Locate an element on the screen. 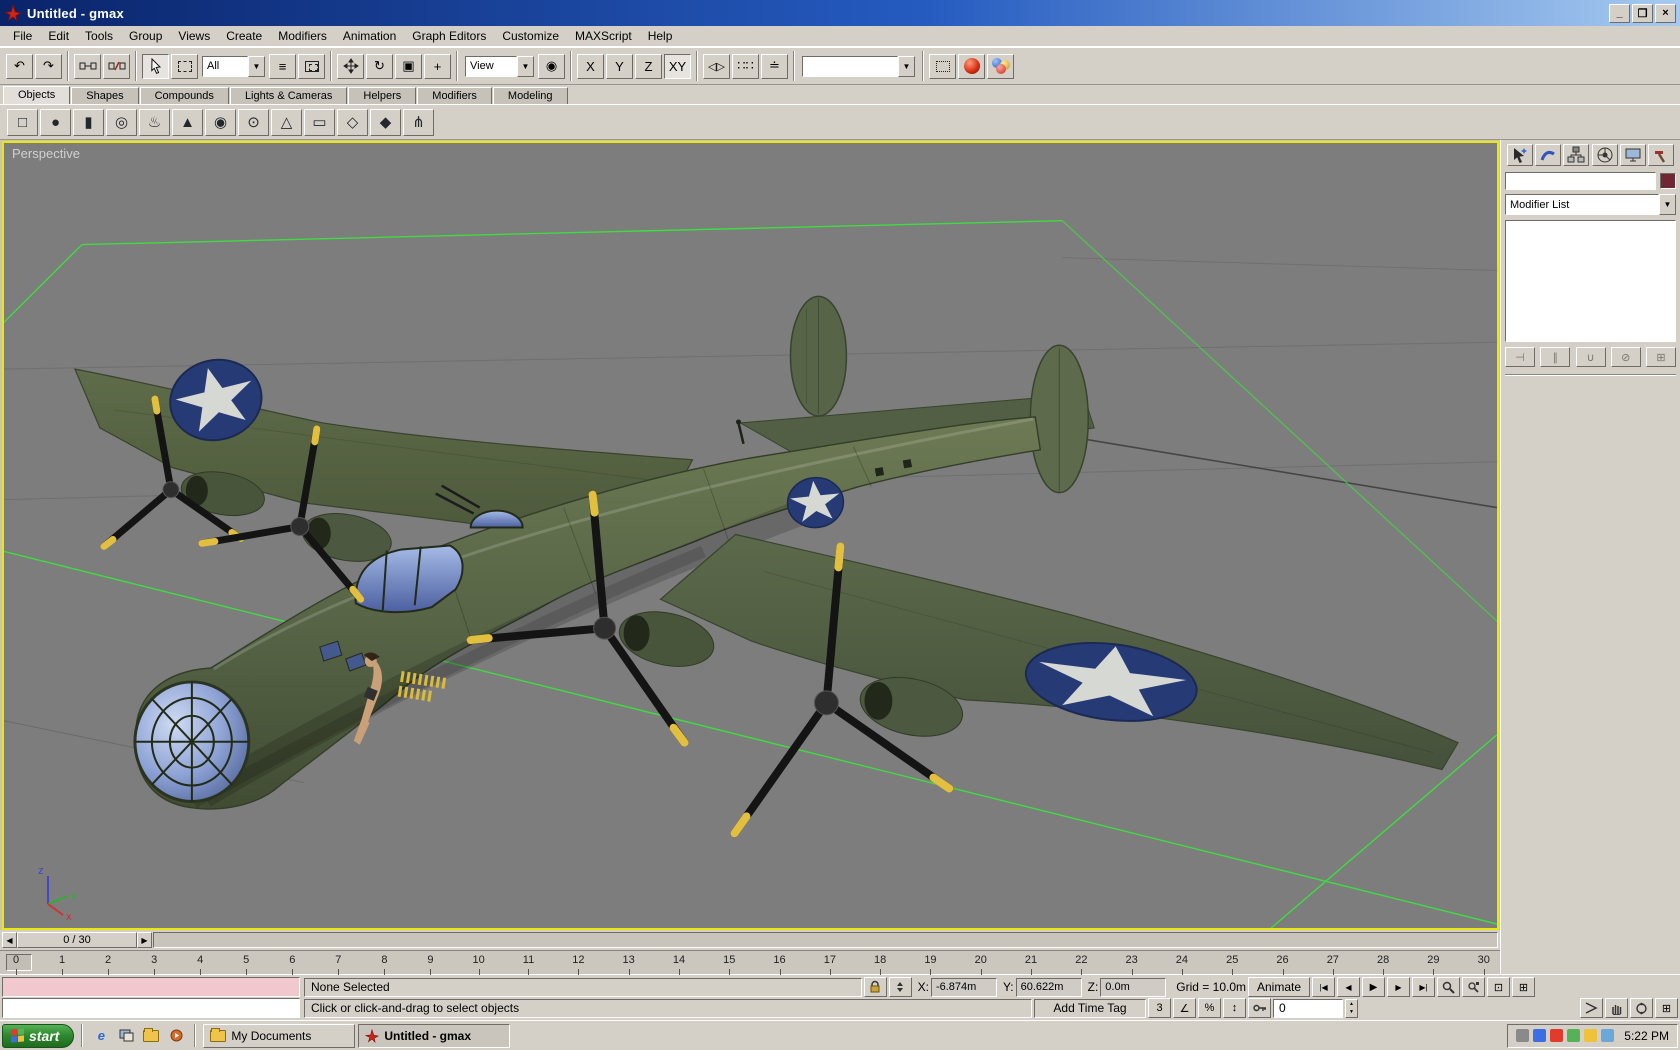  material-editor-button is located at coordinates (971, 66).